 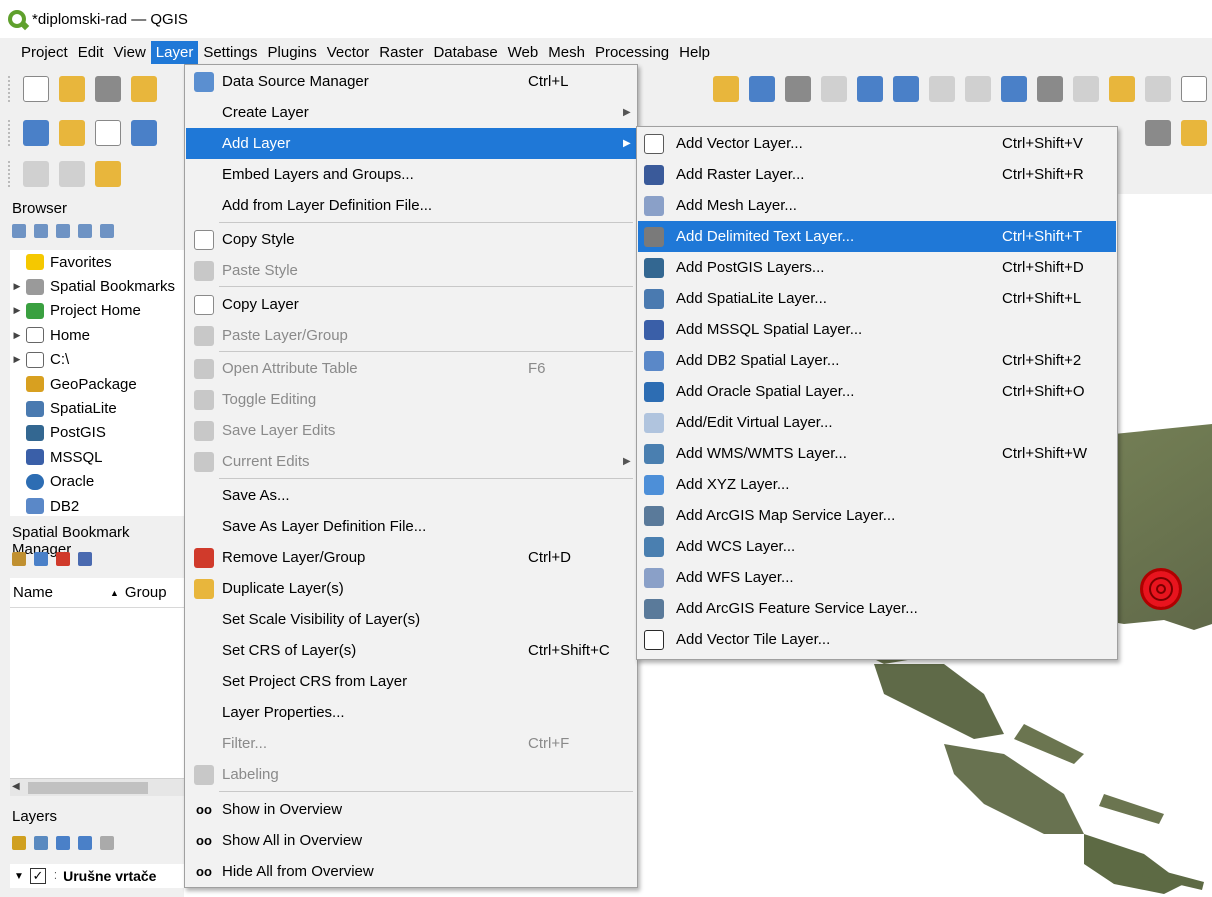 What do you see at coordinates (44, 52) in the screenshot?
I see `menu-project: Project` at bounding box center [44, 52].